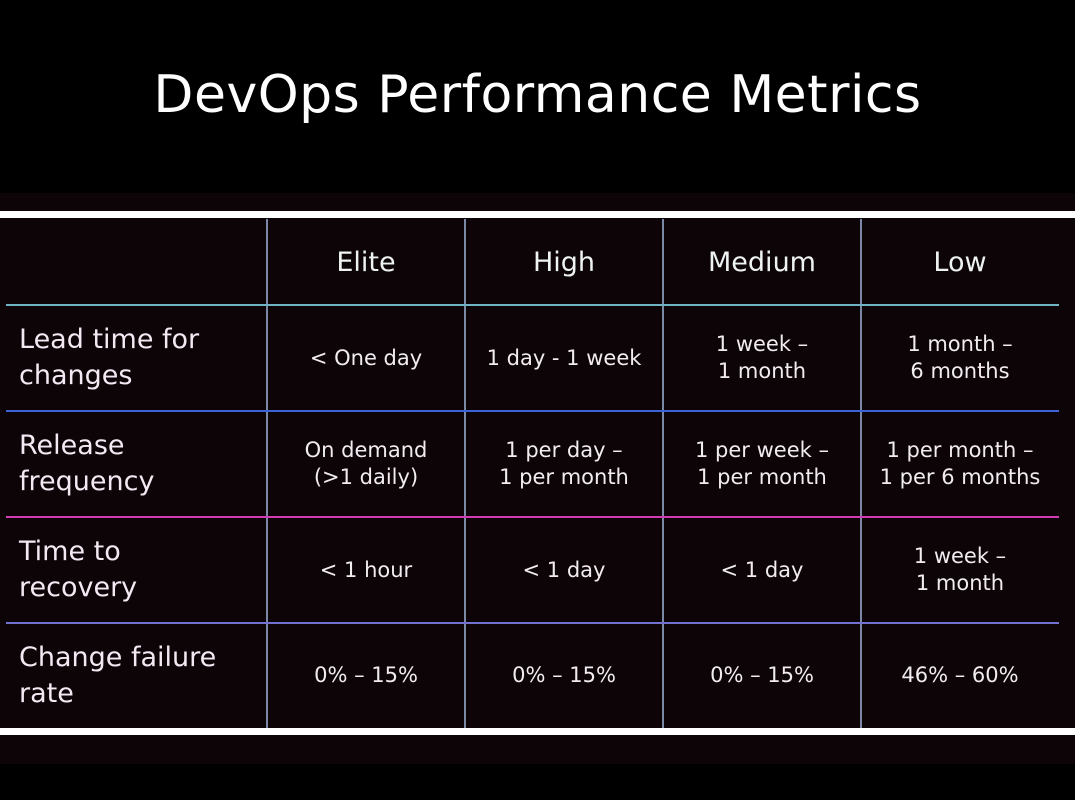  What do you see at coordinates (78, 569) in the screenshot?
I see `row-label: Time to recovery` at bounding box center [78, 569].